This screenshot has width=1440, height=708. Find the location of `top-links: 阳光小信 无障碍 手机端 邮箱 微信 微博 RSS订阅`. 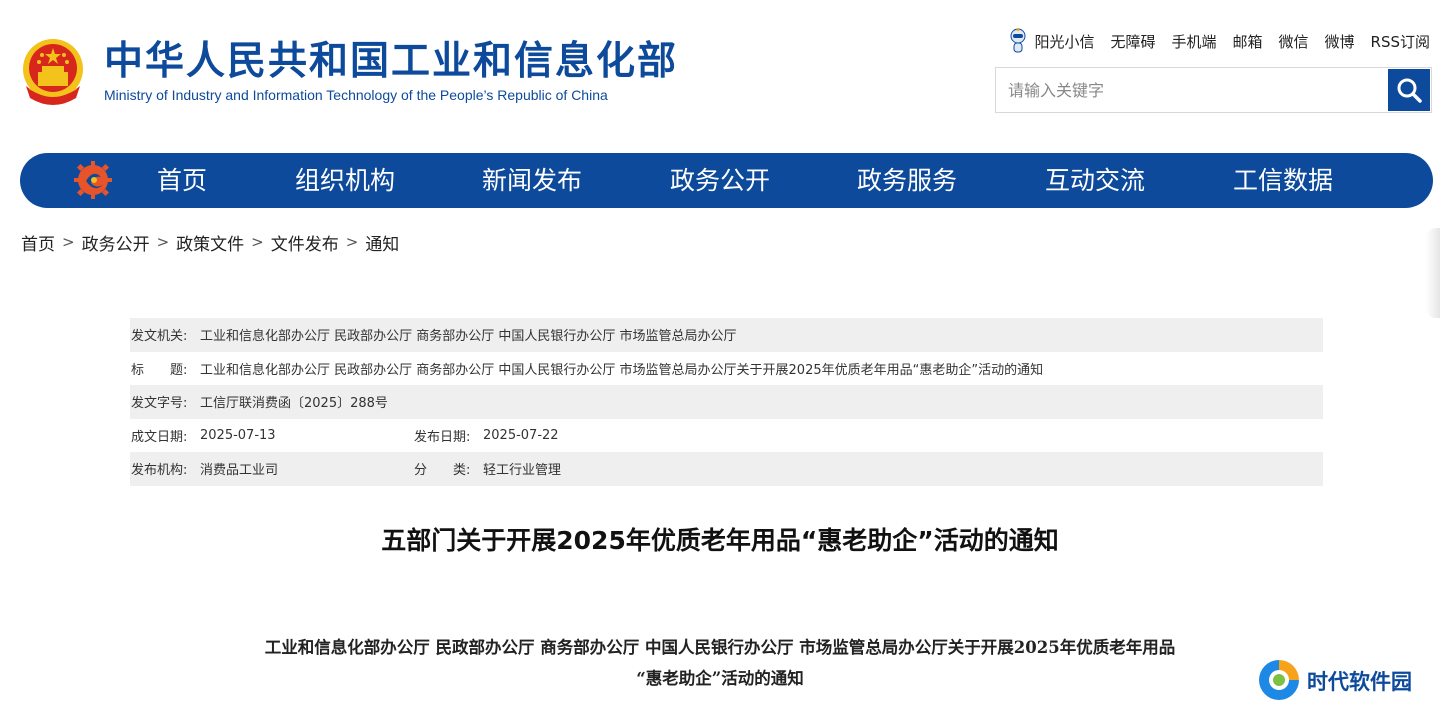

top-links: 阳光小信 无障碍 手机端 邮箱 微信 微博 RSS订阅 is located at coordinates (1219, 41).